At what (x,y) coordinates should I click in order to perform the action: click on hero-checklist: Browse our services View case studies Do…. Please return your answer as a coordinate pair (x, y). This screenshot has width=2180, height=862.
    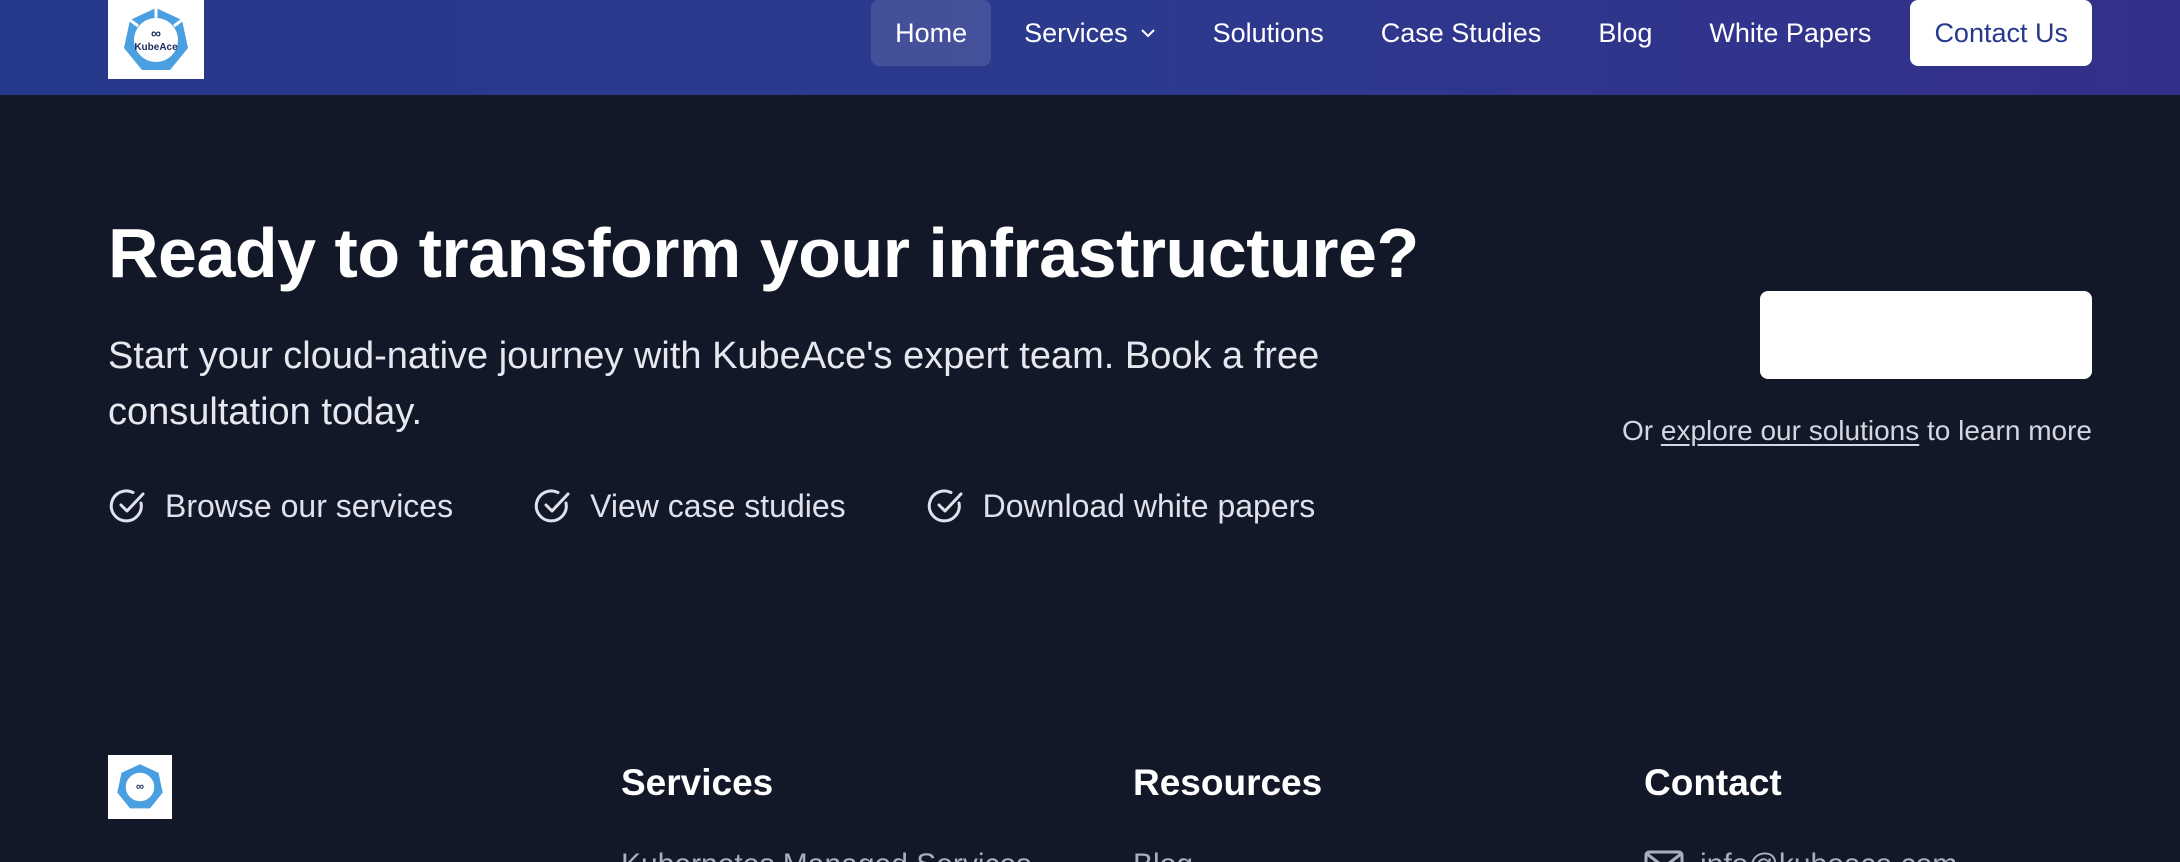
    Looking at the image, I should click on (751, 506).